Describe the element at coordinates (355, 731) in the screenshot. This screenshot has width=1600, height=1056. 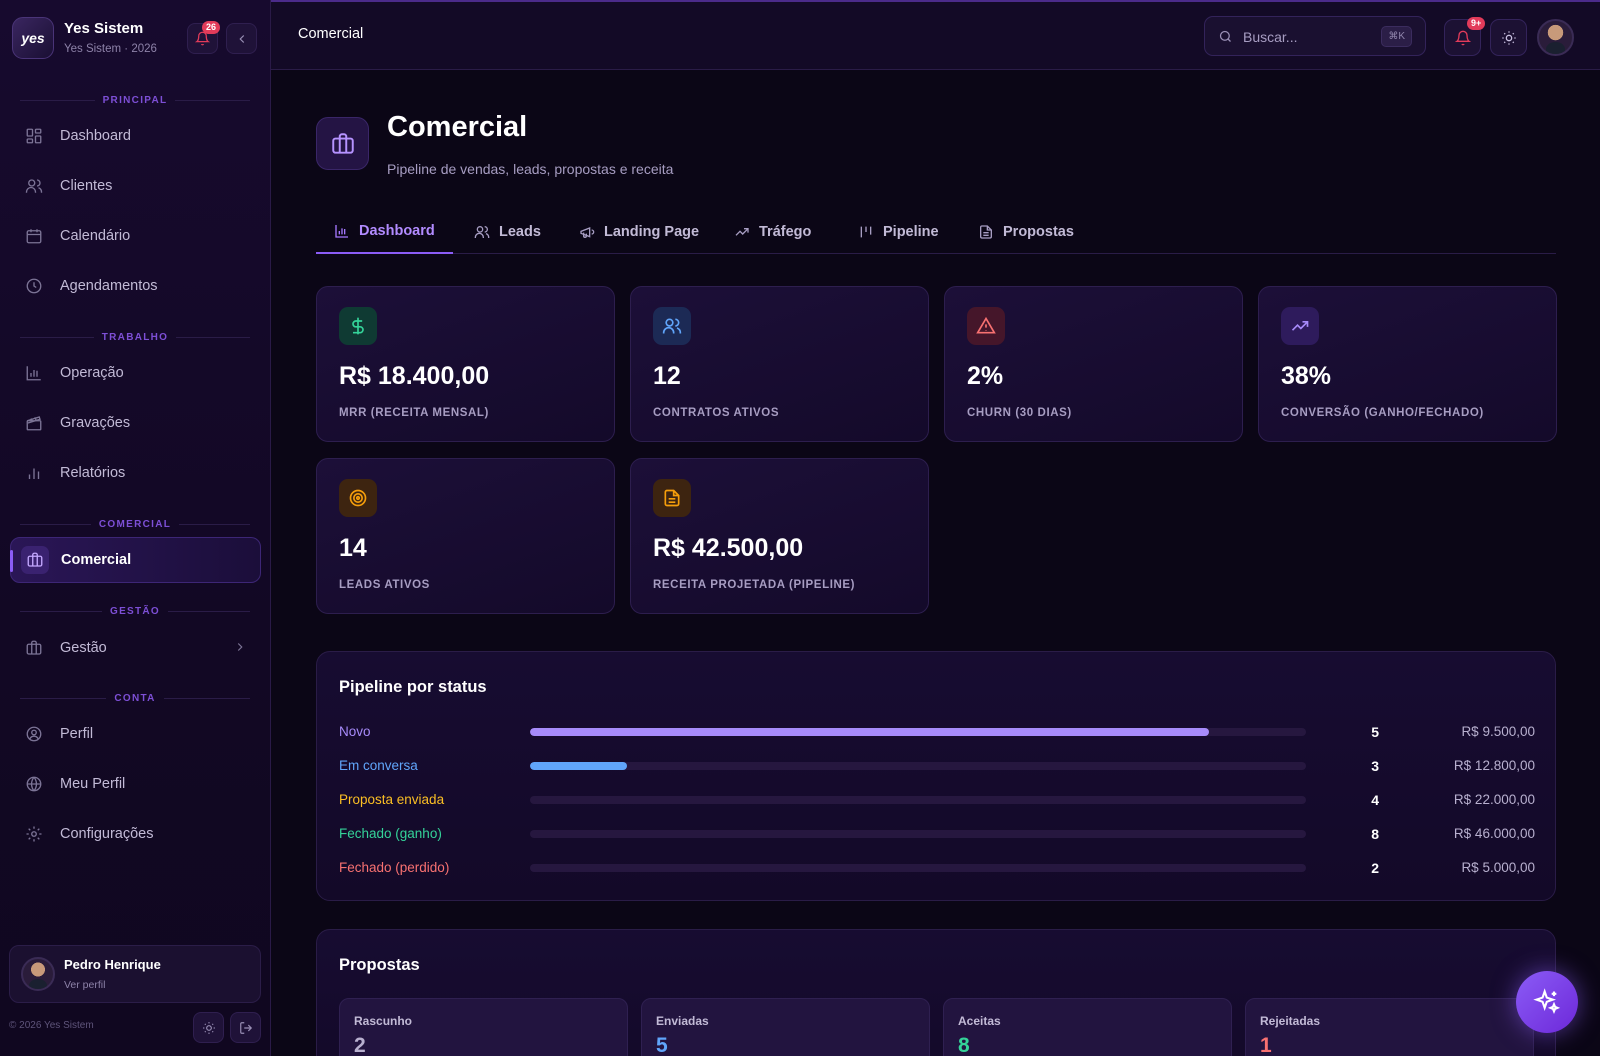
I see `pipeline-status-label: Novo` at that location.